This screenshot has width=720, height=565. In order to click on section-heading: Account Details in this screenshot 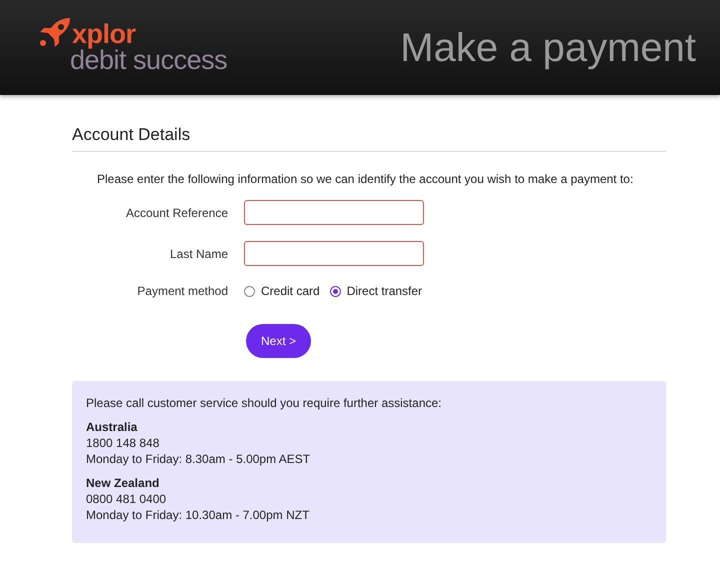, I will do `click(369, 123)`.